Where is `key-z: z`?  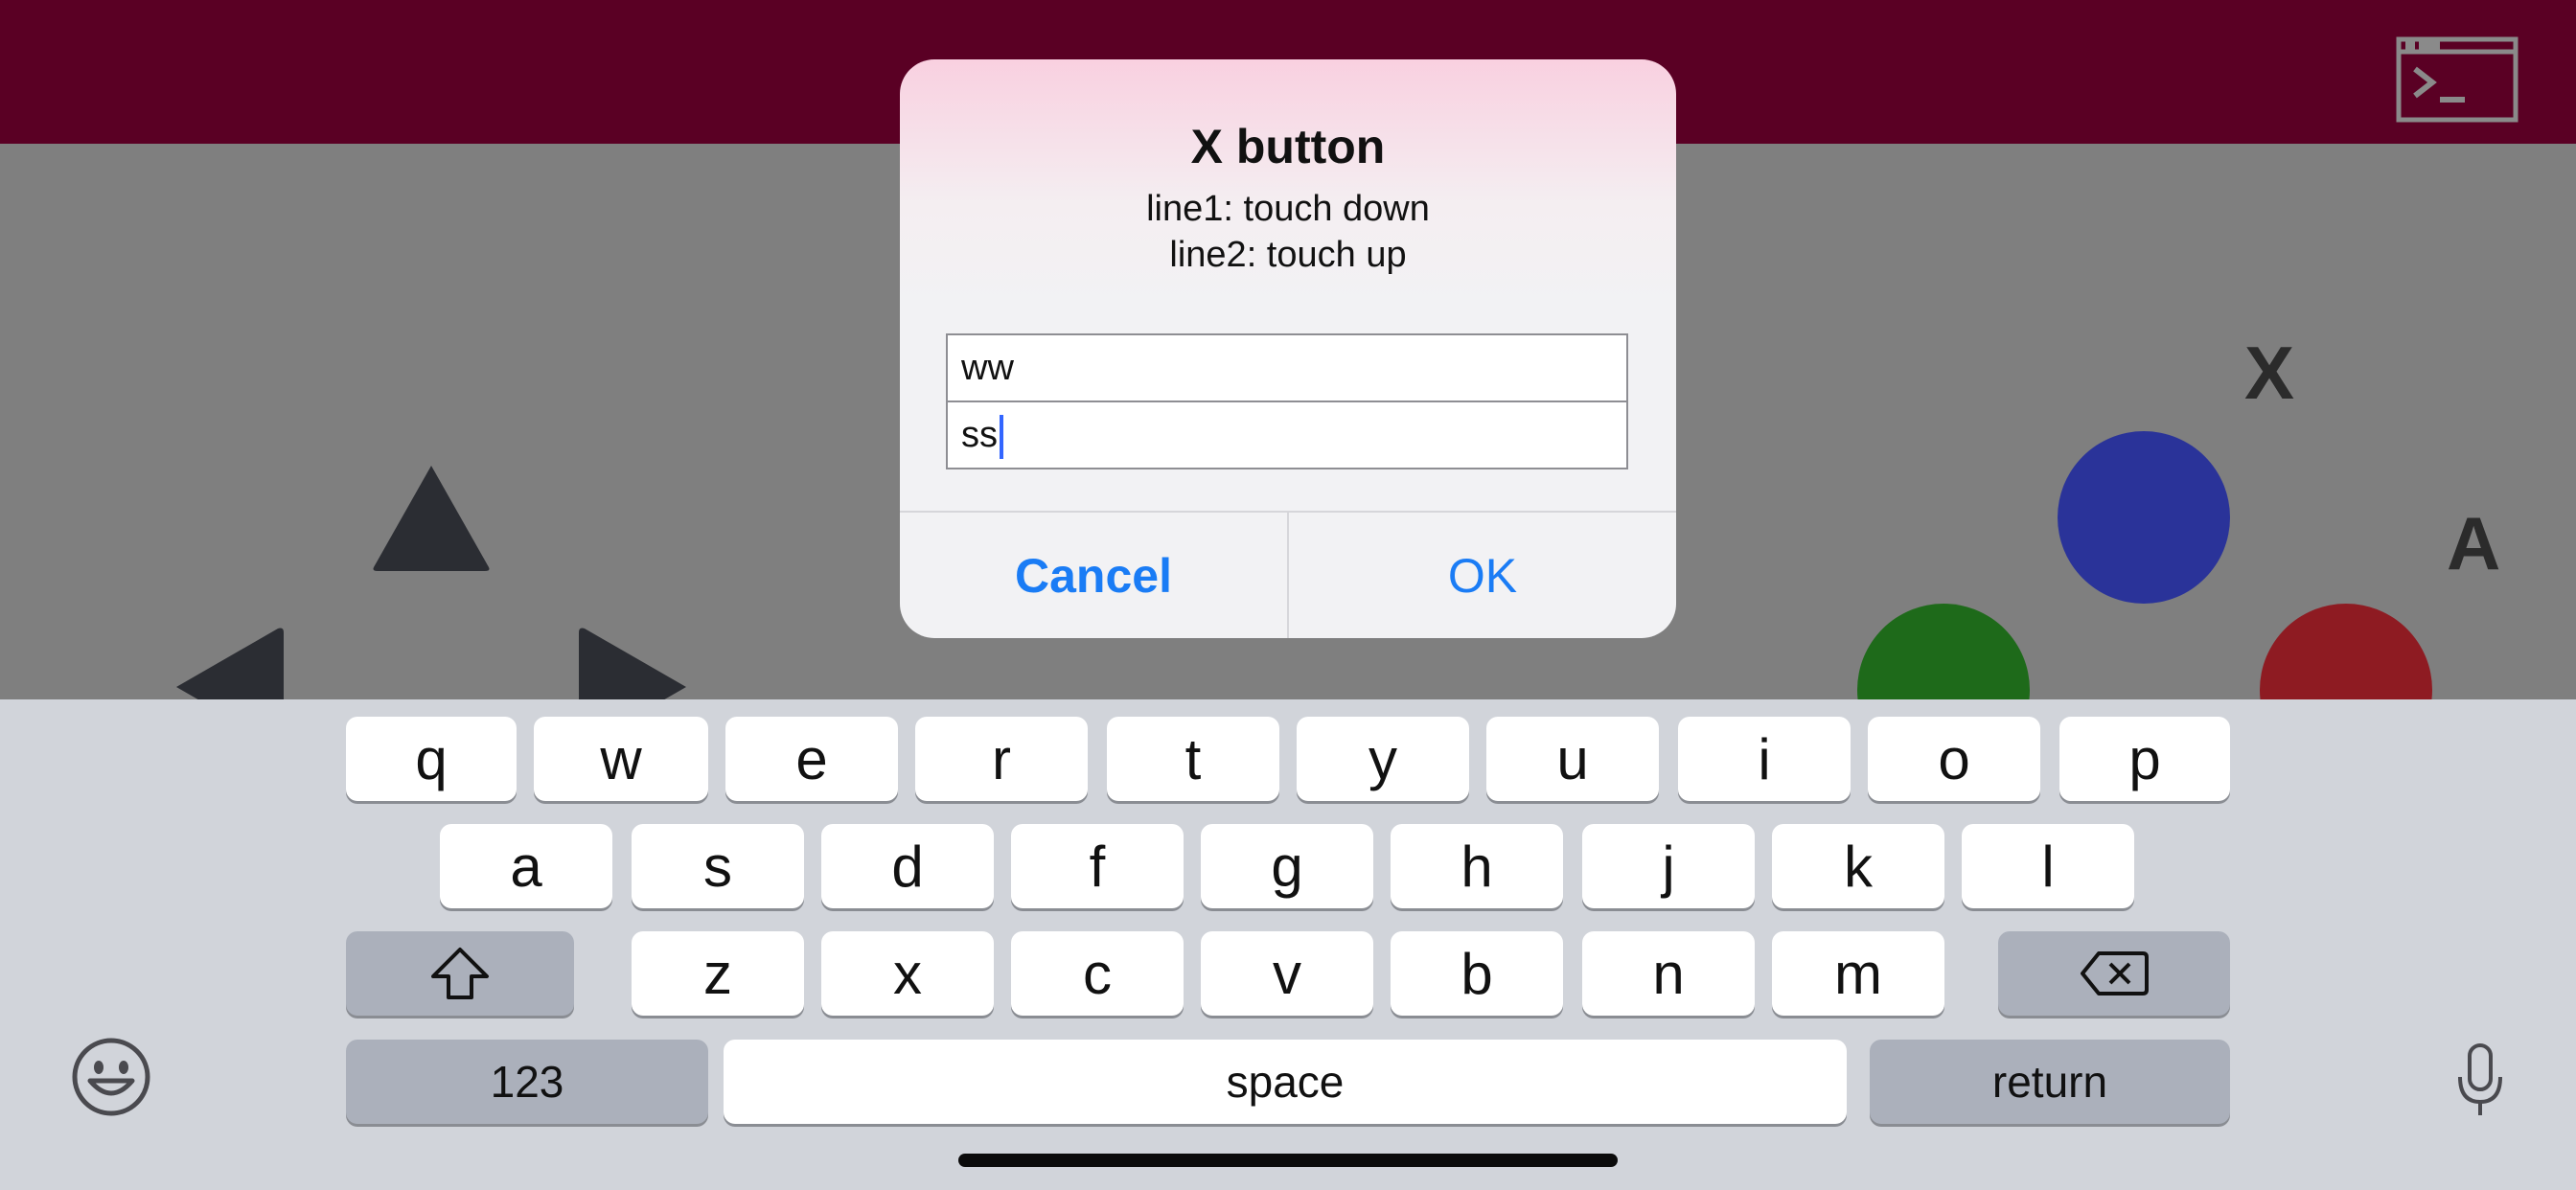
key-z: z is located at coordinates (718, 974).